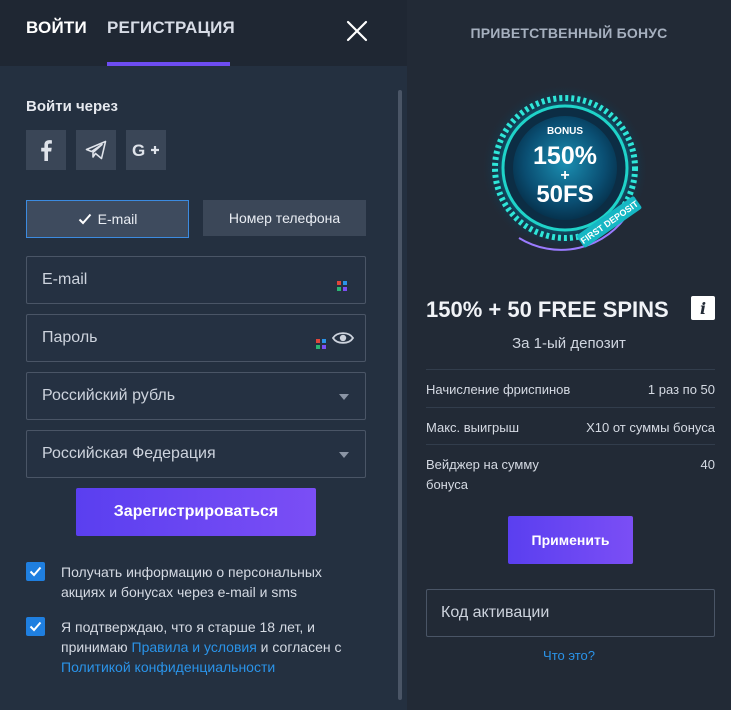 Image resolution: width=731 pixels, height=710 pixels. Describe the element at coordinates (569, 33) in the screenshot. I see `bonus-section-title: ПРИВЕТСТВЕННЫЙ БОНУС` at that location.